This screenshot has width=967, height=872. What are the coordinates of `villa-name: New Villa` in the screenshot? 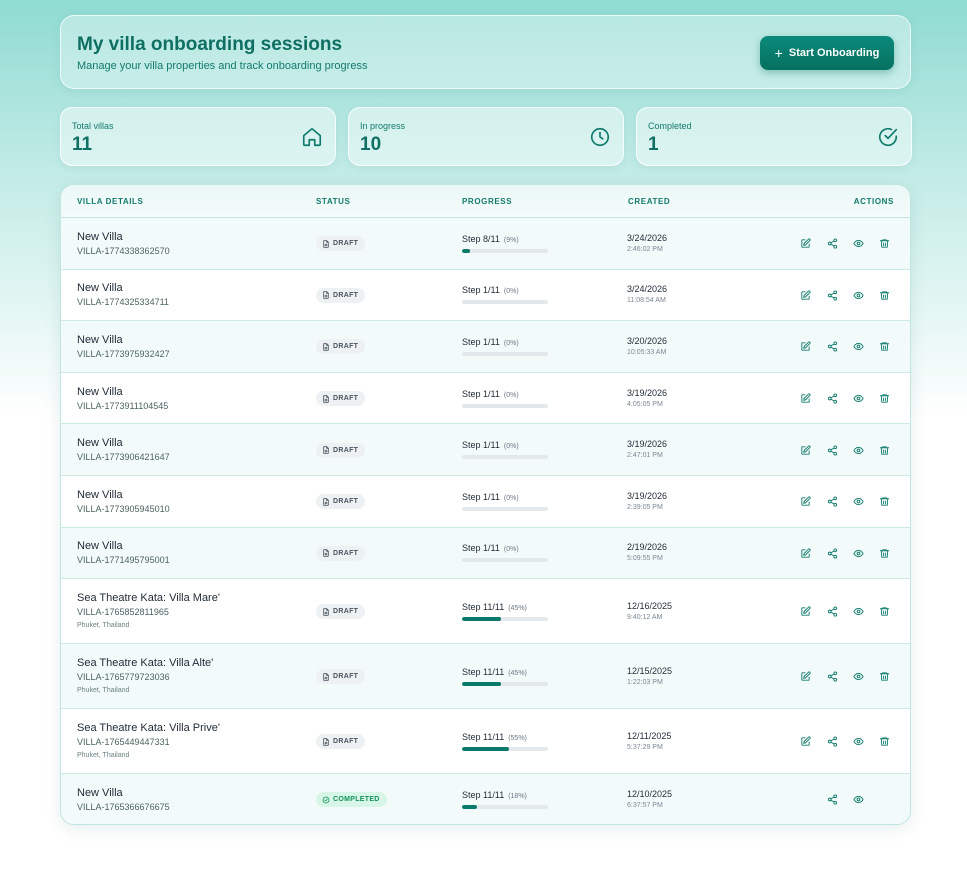 It's located at (100, 391).